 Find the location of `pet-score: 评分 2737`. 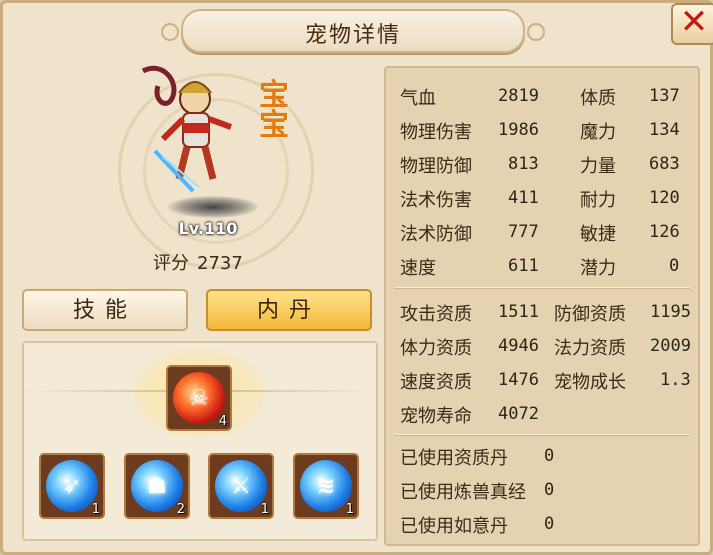

pet-score: 评分 2737 is located at coordinates (202, 262).